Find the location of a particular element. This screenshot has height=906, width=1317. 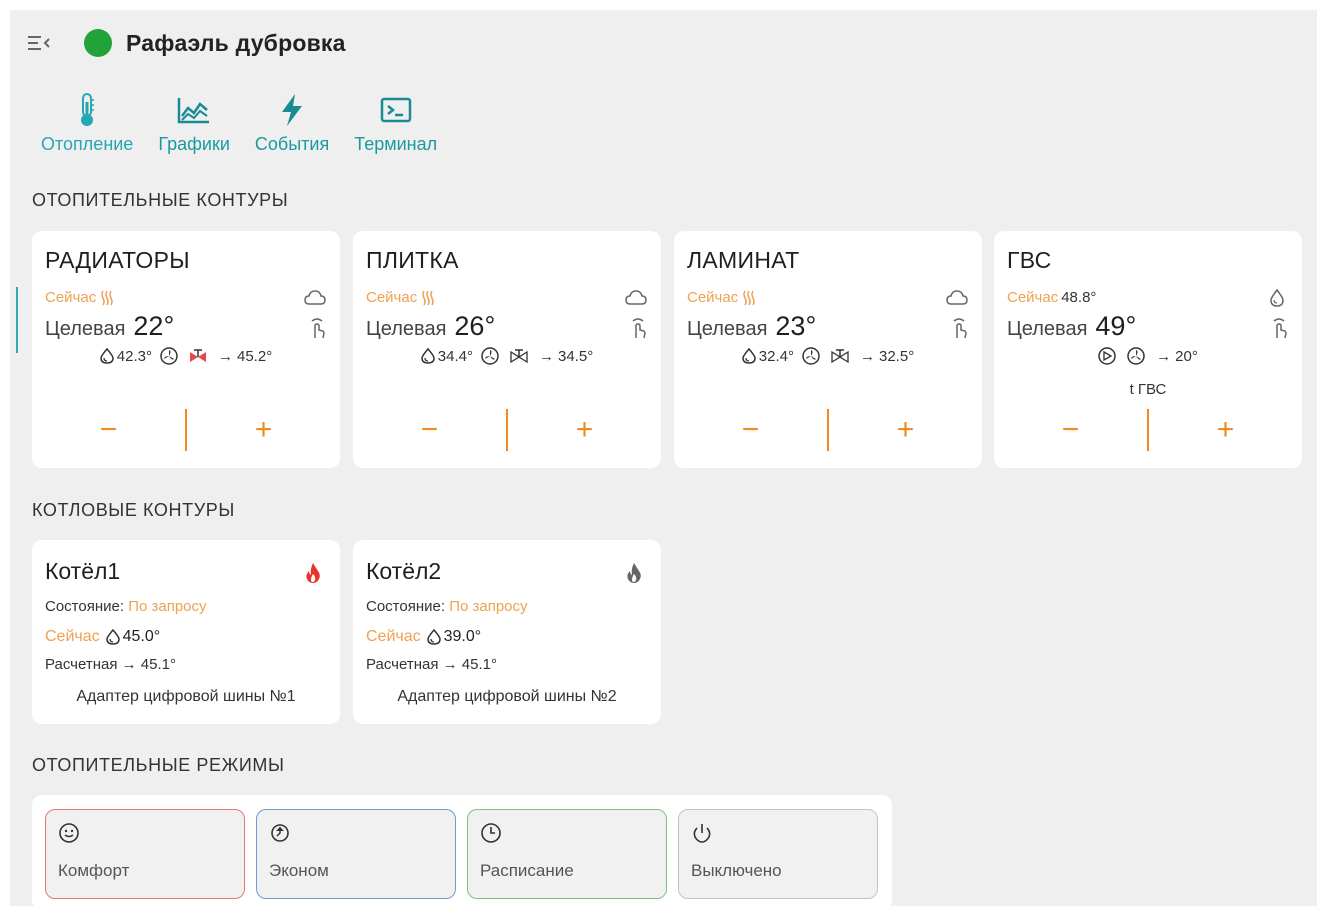

dhw-temp-label: t ГВС is located at coordinates (1148, 389).